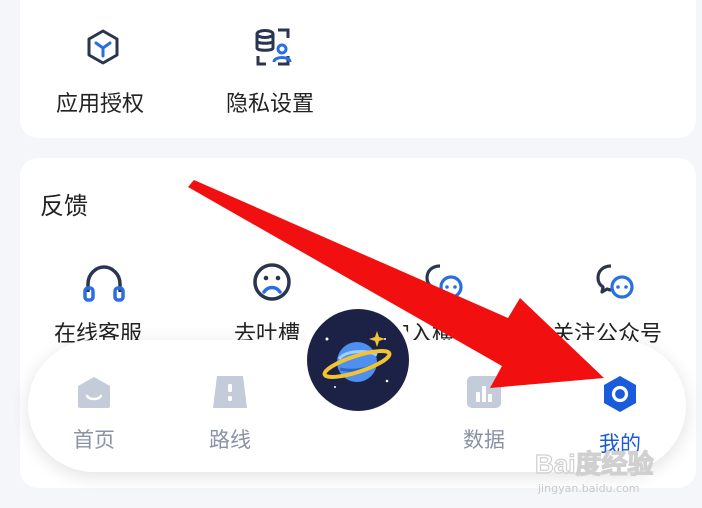 Image resolution: width=702 pixels, height=508 pixels. I want to click on watermark-logo: Bai度经验, so click(599, 465).